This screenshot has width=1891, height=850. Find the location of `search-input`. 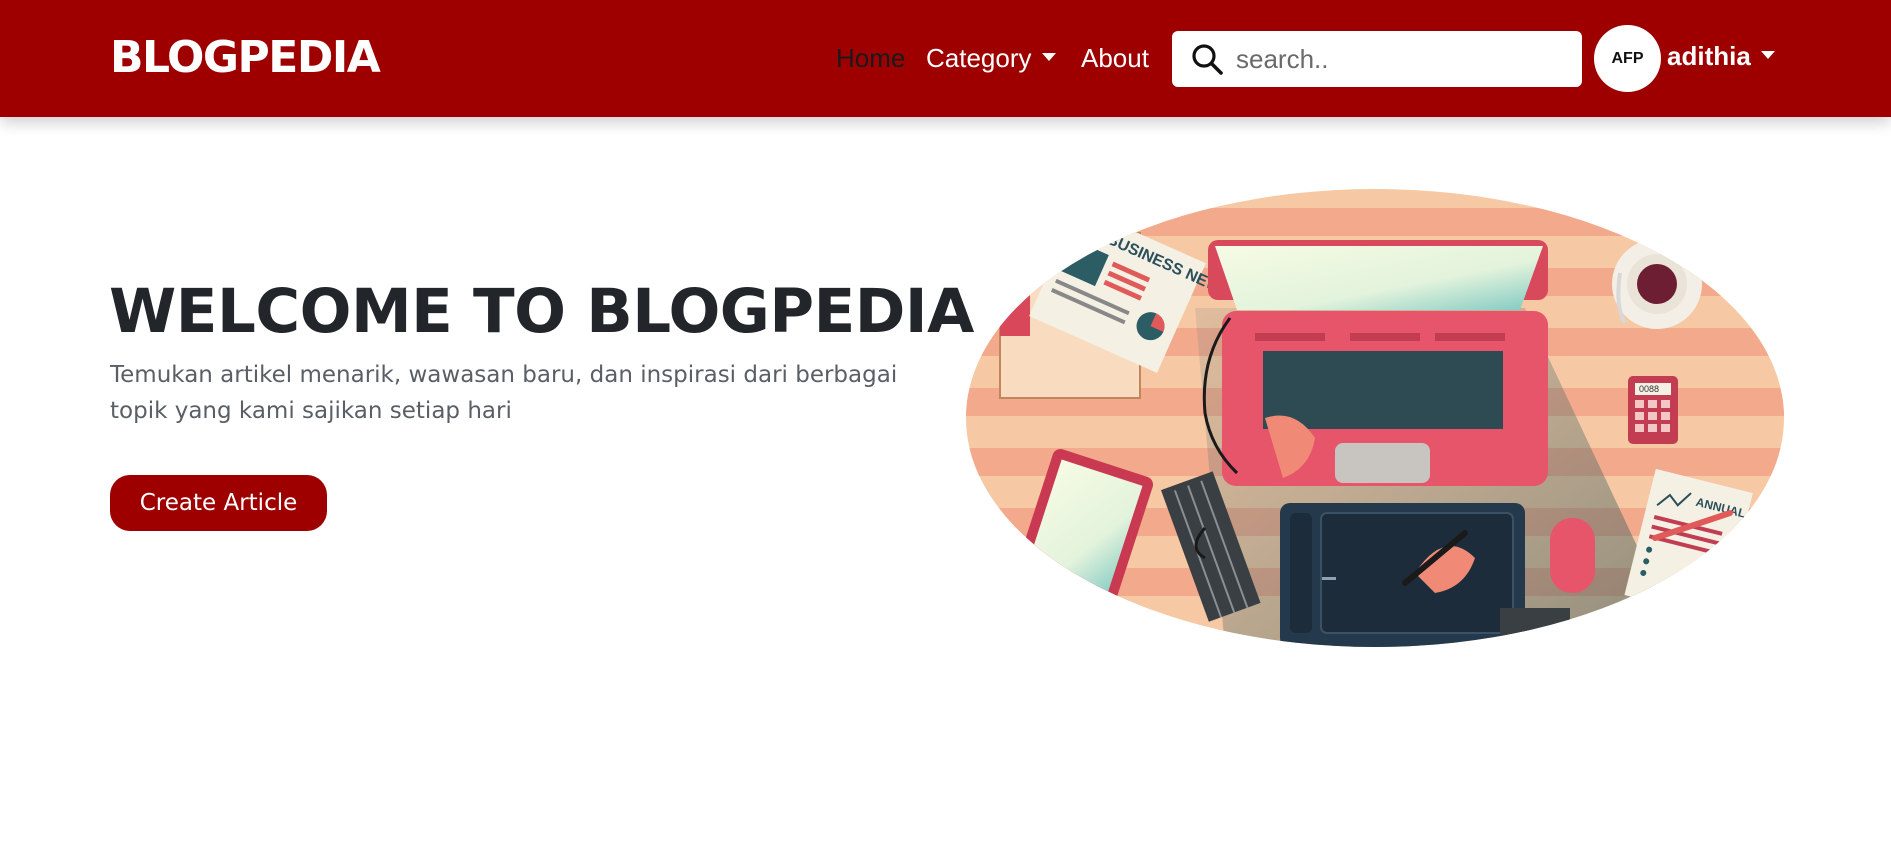

search-input is located at coordinates (1401, 59).